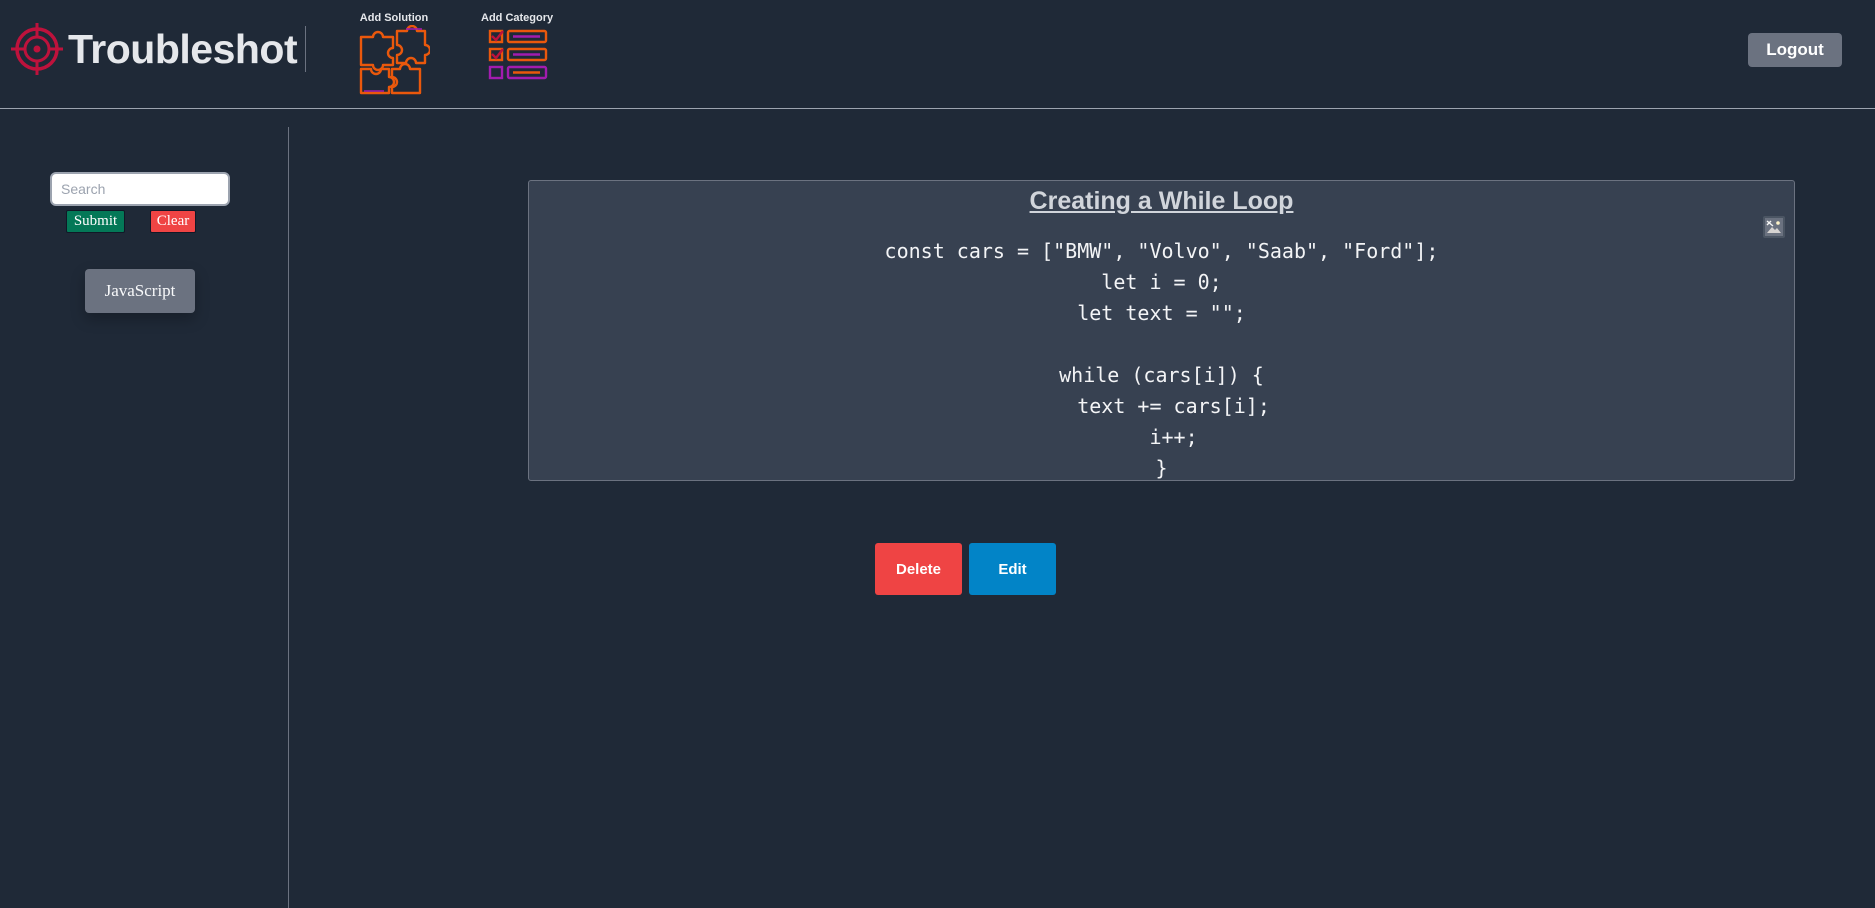  I want to click on logout-button: Logout, so click(1795, 50).